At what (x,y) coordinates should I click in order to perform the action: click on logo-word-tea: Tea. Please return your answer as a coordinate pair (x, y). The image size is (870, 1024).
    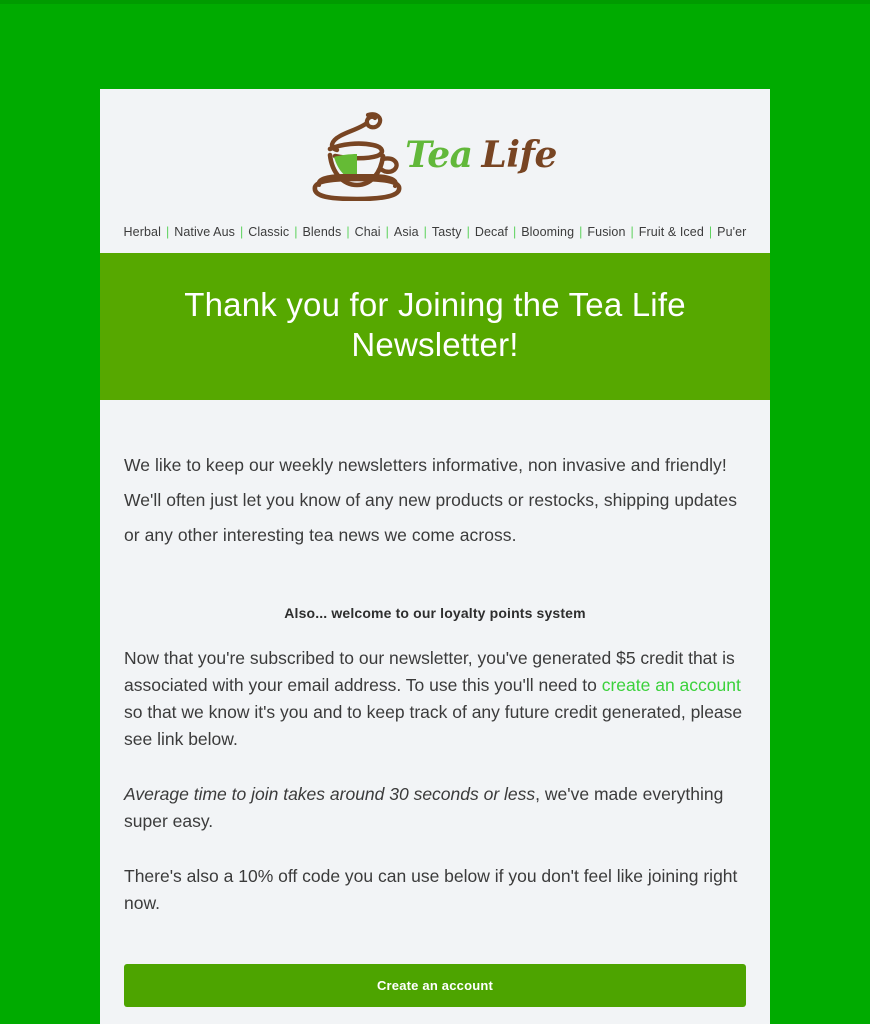
    Looking at the image, I should click on (439, 155).